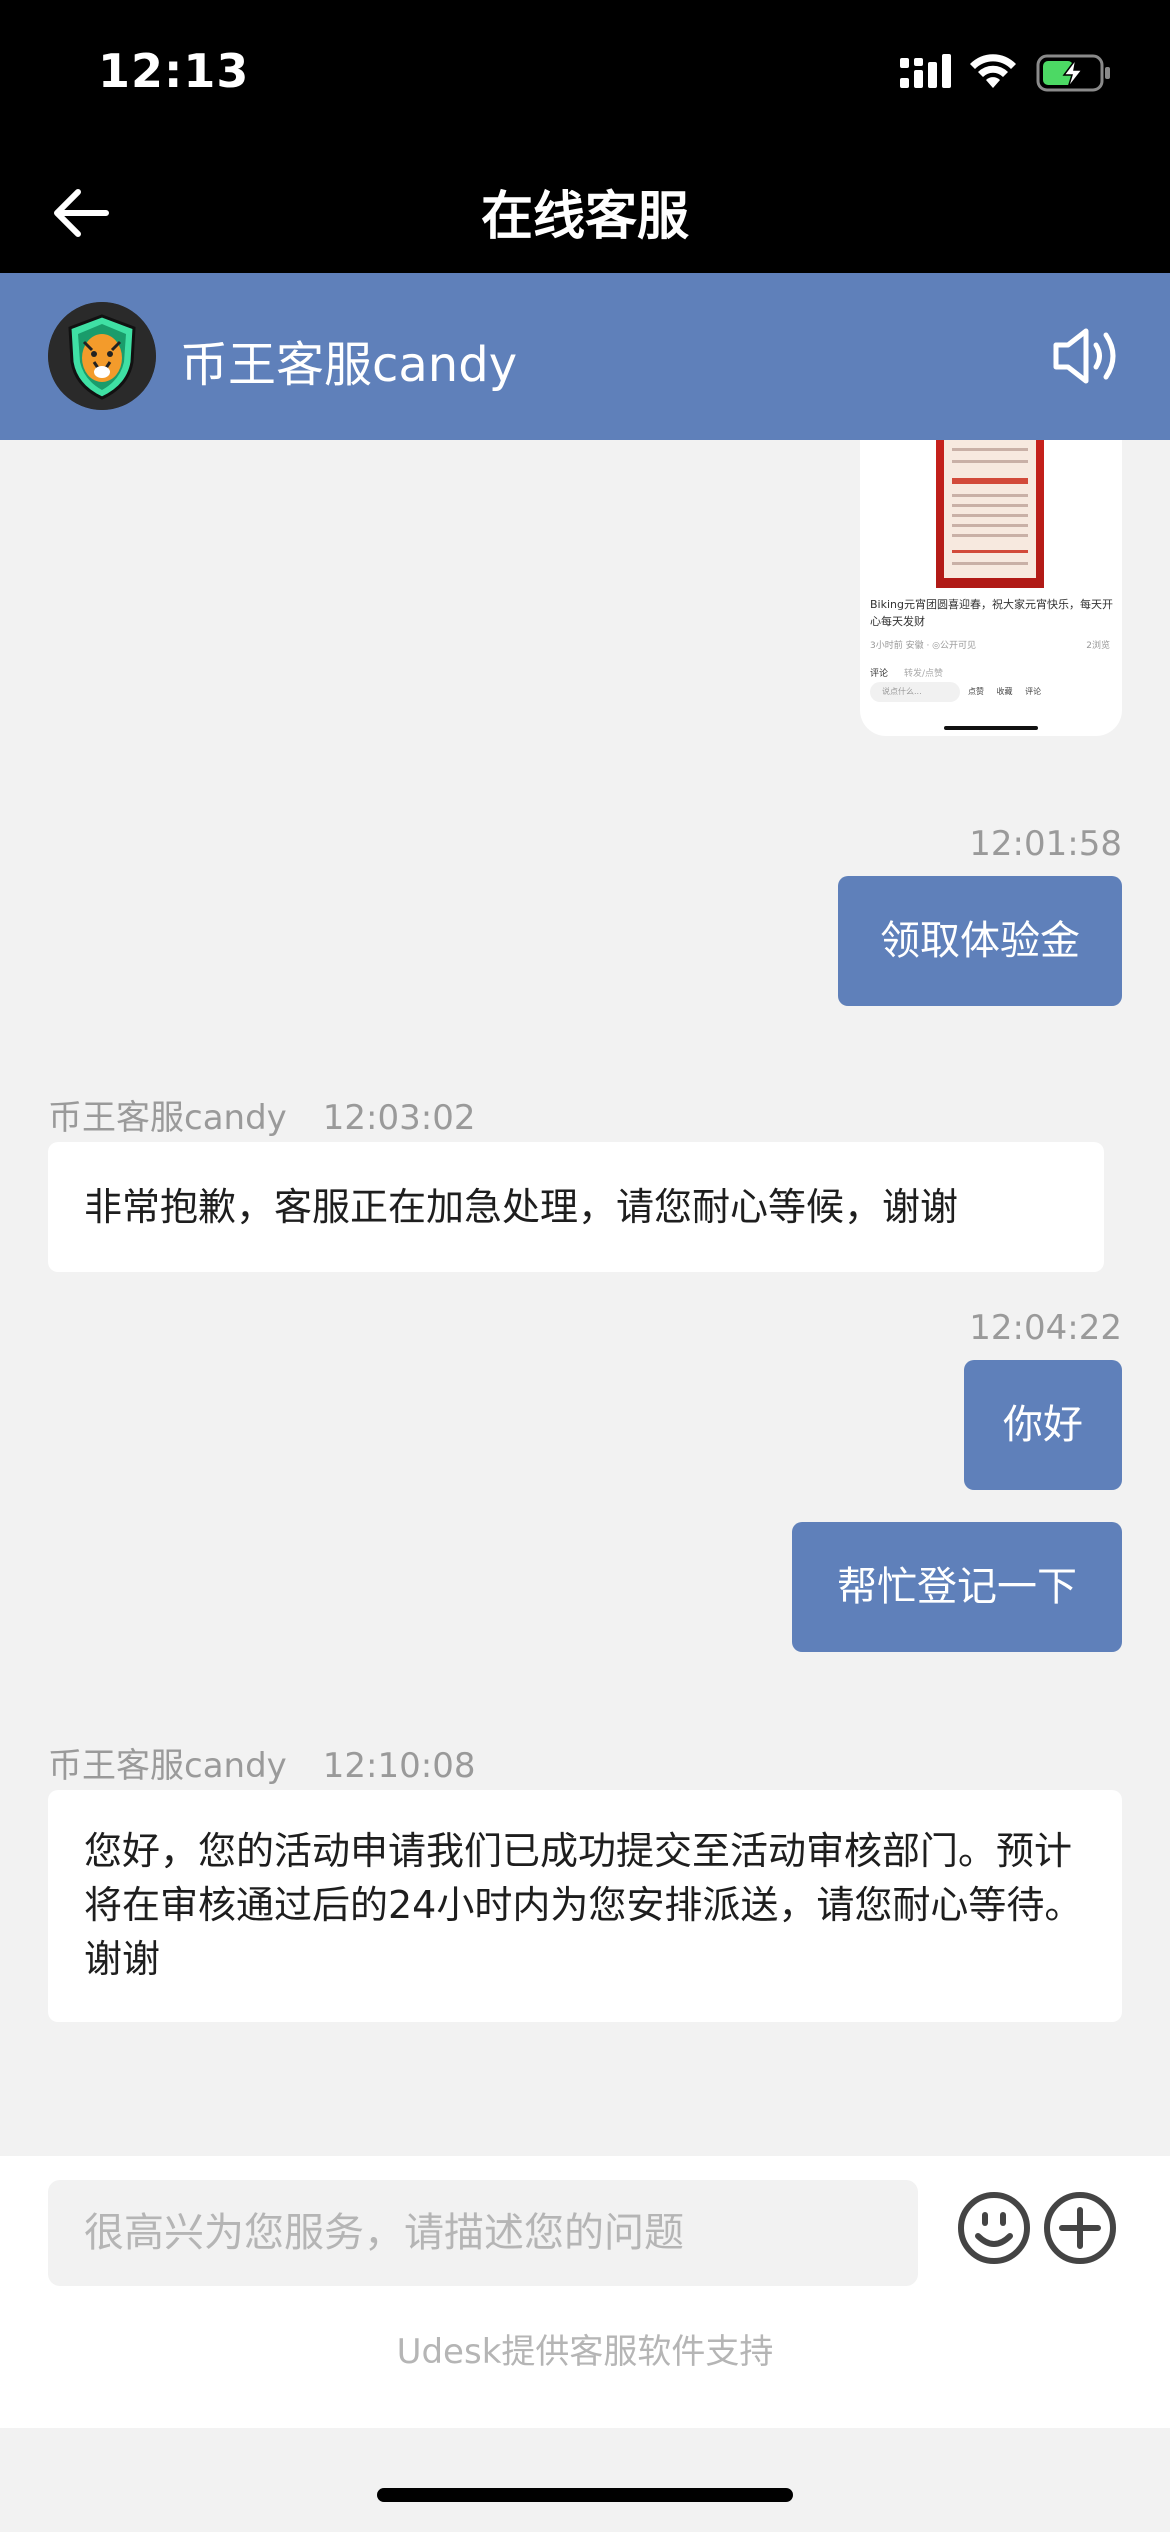 This screenshot has height=2532, width=1170. What do you see at coordinates (1084, 356) in the screenshot?
I see `speaker-icon` at bounding box center [1084, 356].